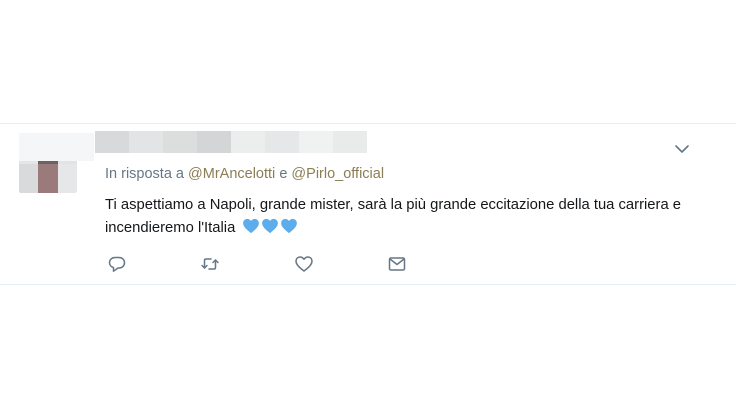 The height and width of the screenshot is (408, 736). Describe the element at coordinates (144, 174) in the screenshot. I see `reply-prefix: In risposta a` at that location.